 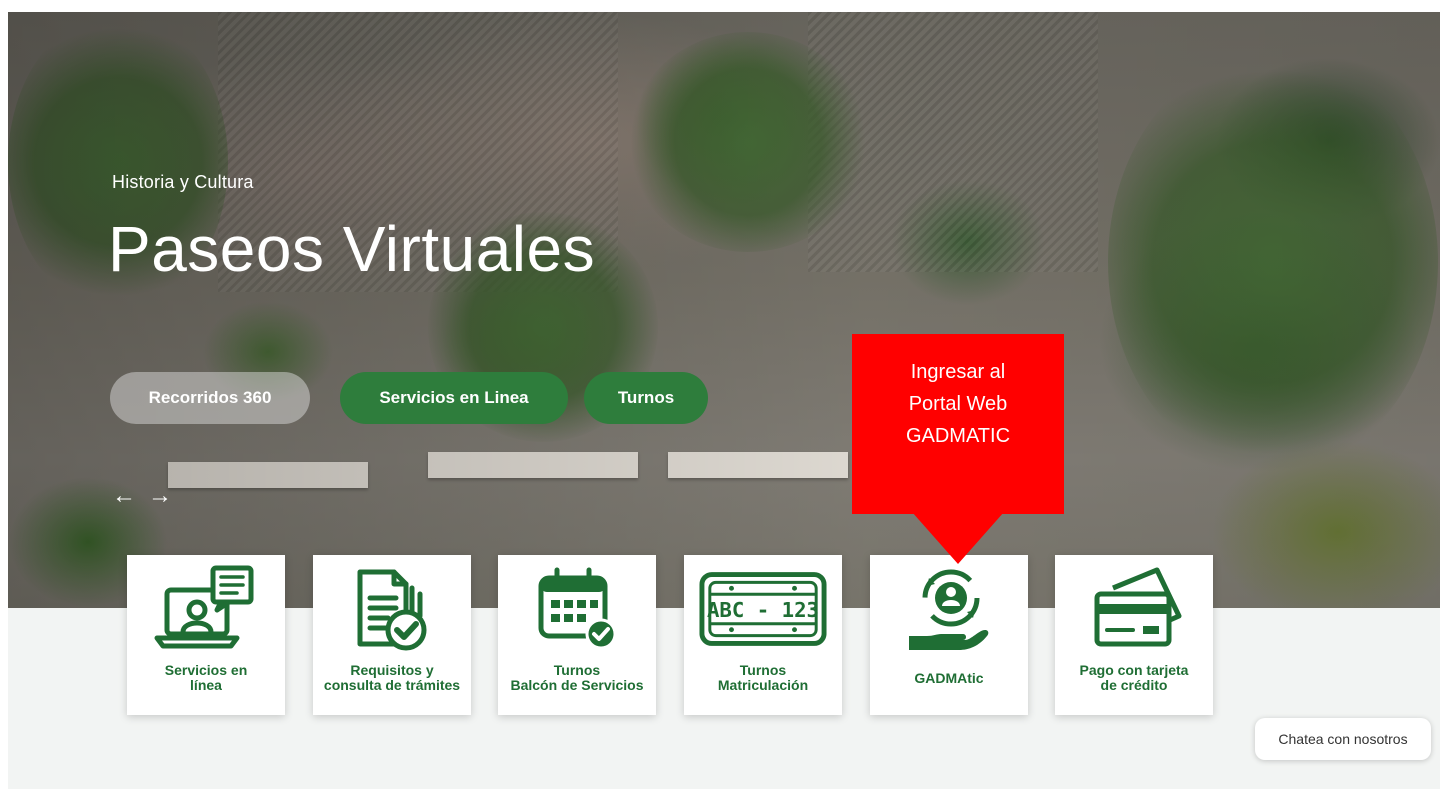 What do you see at coordinates (958, 436) in the screenshot?
I see `callout-line: GADMATIC` at bounding box center [958, 436].